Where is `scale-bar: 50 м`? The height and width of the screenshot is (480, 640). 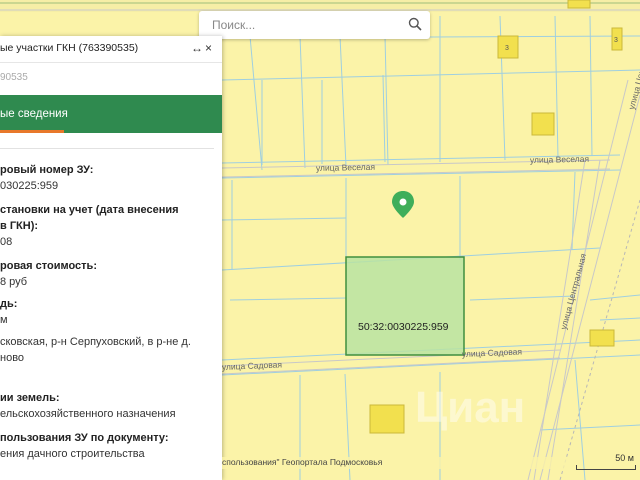 scale-bar: 50 м is located at coordinates (608, 462).